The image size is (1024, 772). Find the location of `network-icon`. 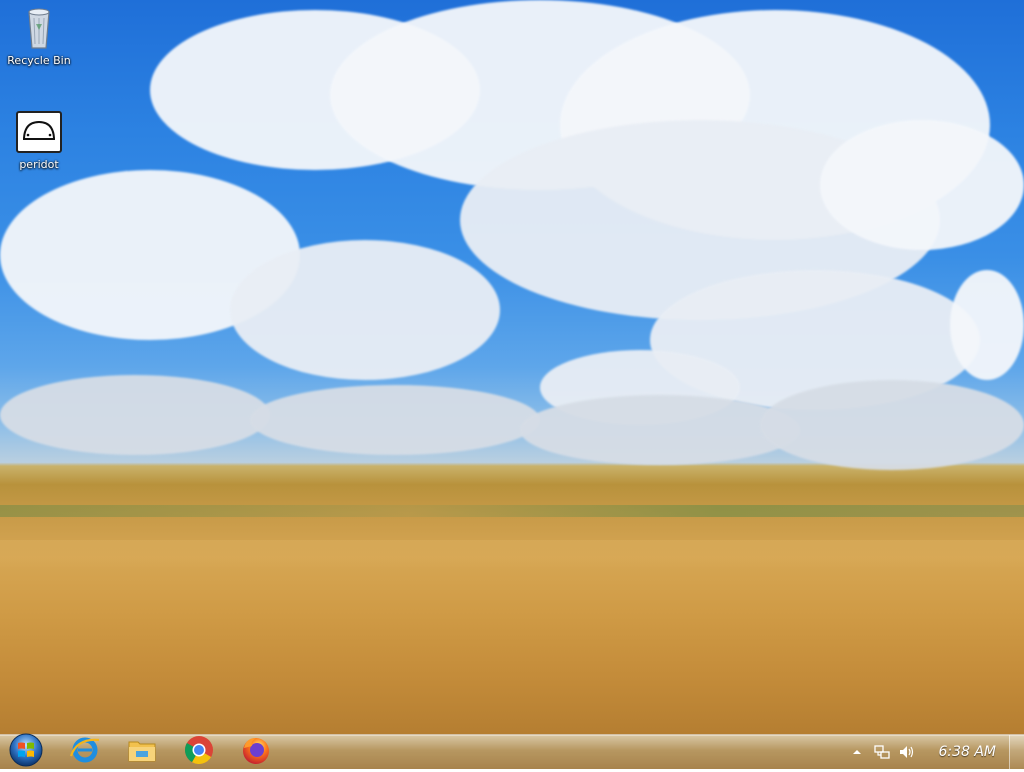

network-icon is located at coordinates (882, 752).